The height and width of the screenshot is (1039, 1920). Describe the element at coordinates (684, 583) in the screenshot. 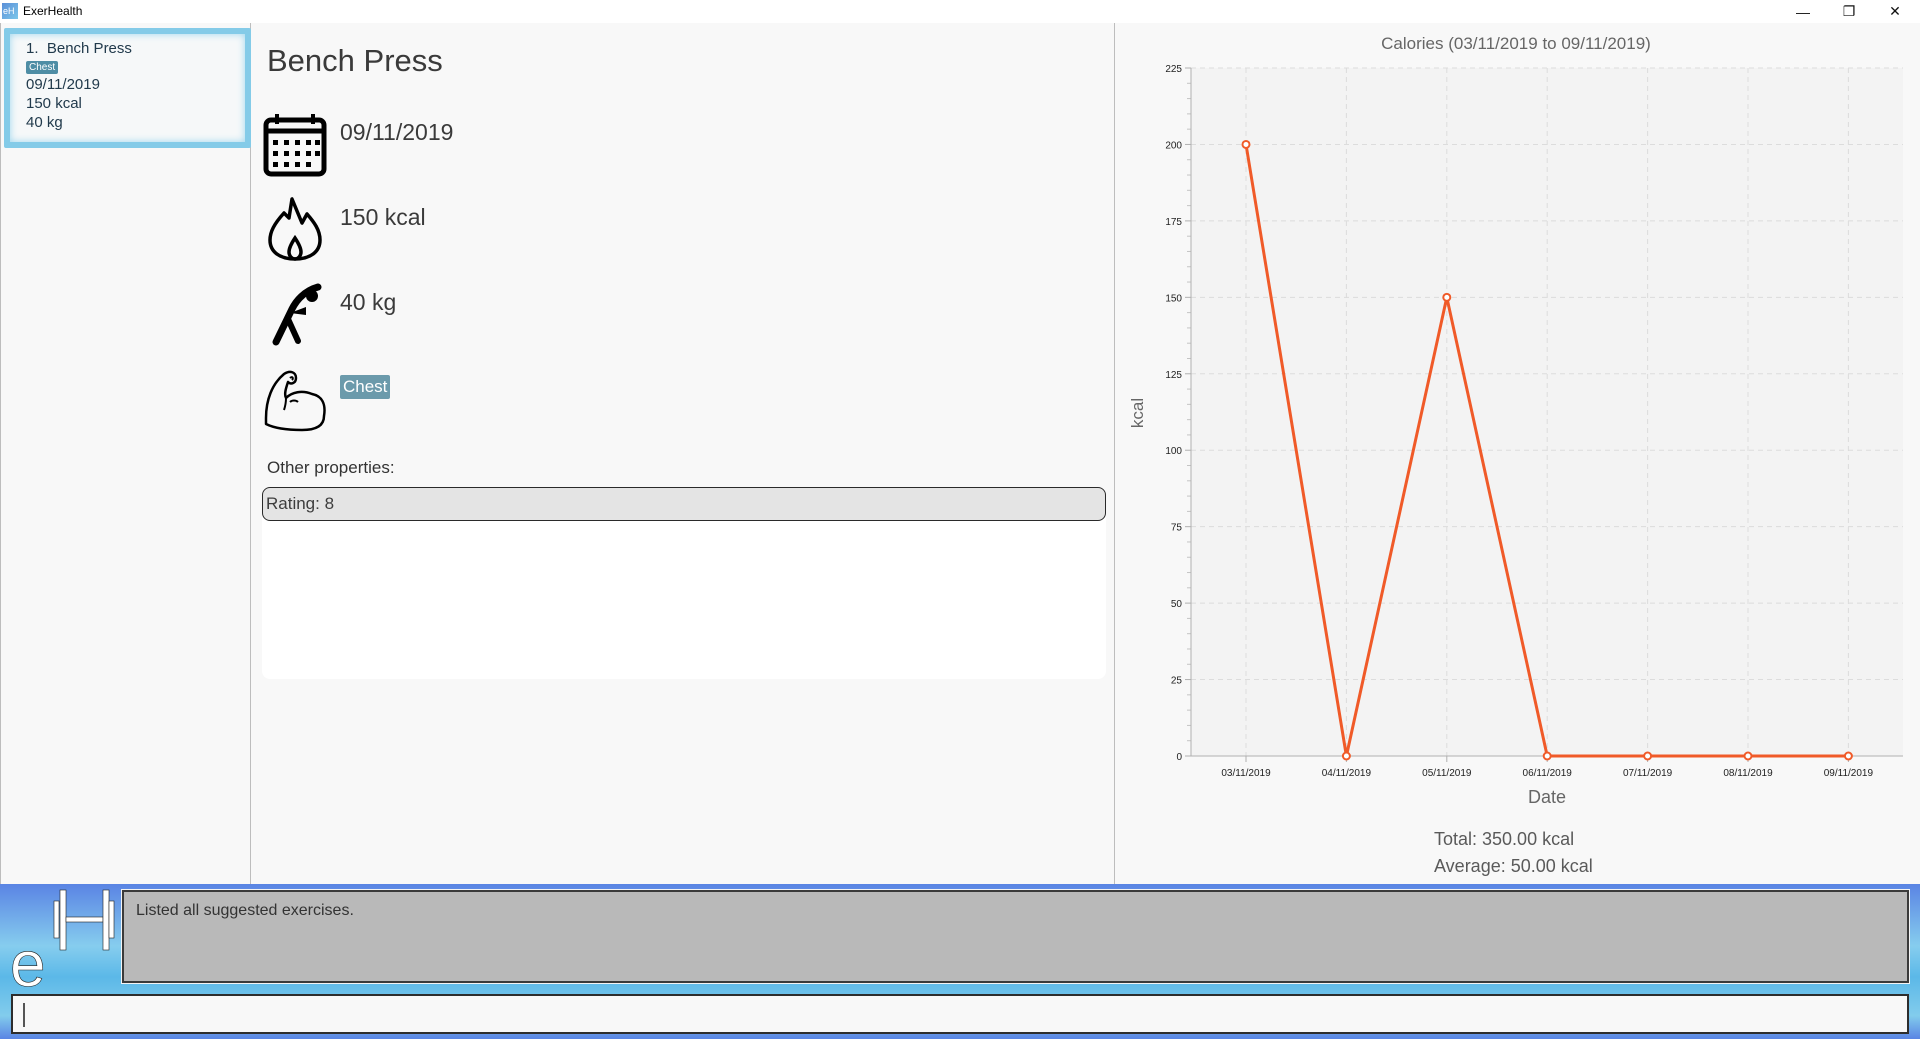

I see `other-properties-list: Rating: 8` at that location.